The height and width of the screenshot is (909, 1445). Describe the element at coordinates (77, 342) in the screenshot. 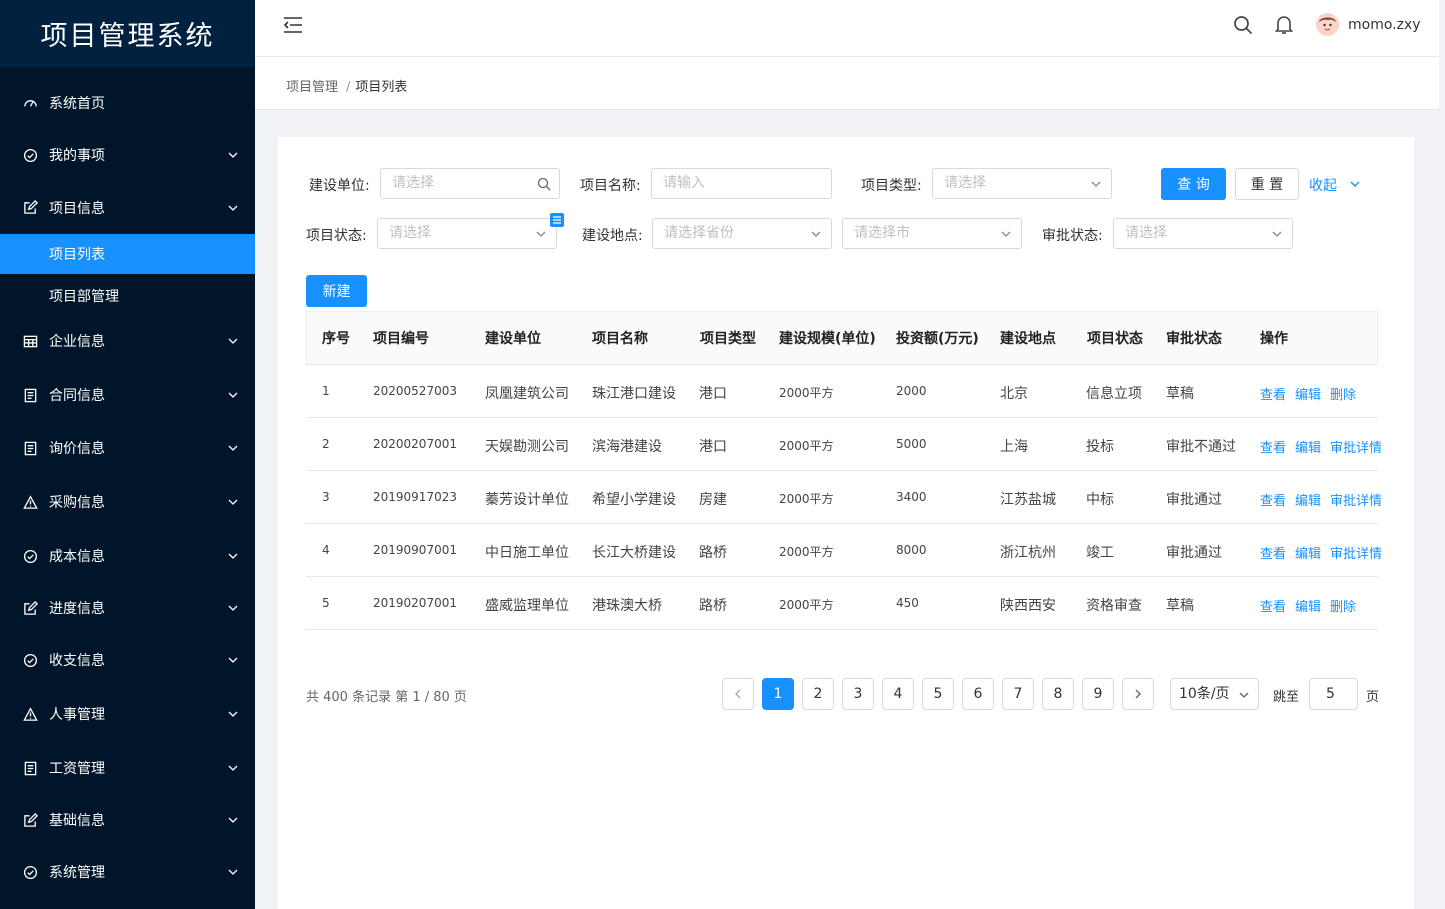

I see `sidebar-item-label: 企业信息` at that location.